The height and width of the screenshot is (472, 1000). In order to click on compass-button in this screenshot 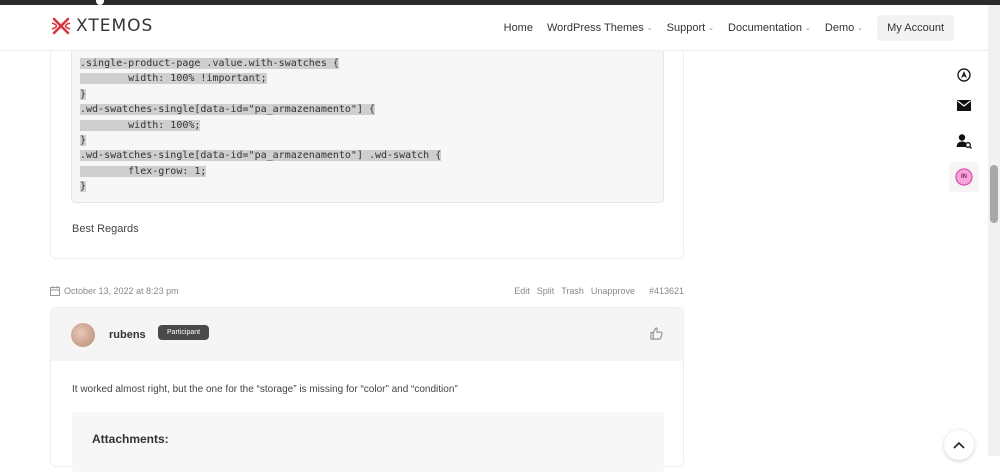, I will do `click(964, 75)`.